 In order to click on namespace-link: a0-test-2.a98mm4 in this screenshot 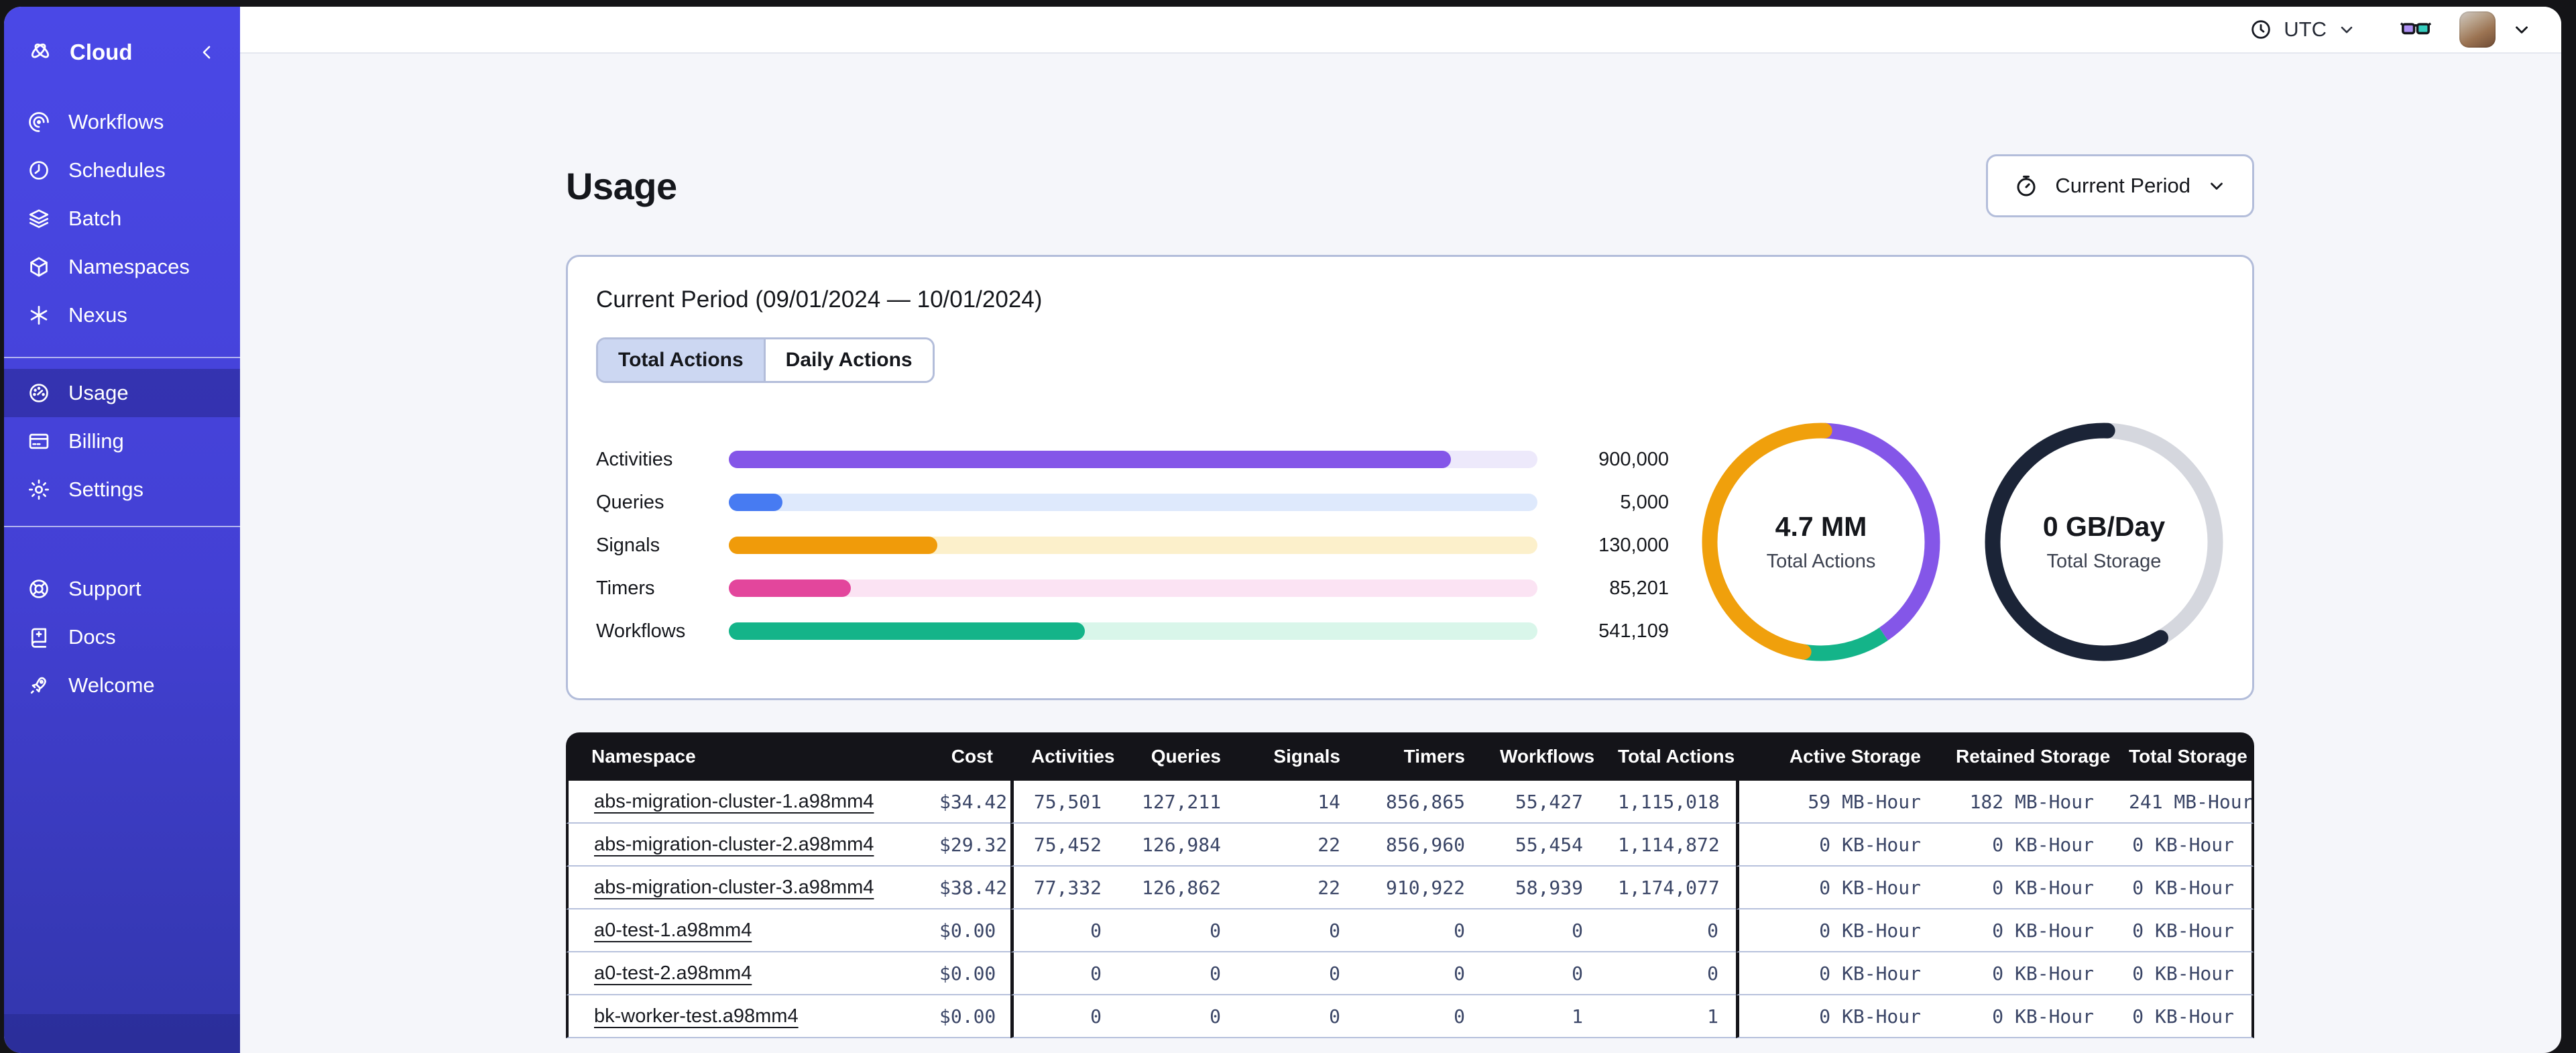, I will do `click(673, 973)`.